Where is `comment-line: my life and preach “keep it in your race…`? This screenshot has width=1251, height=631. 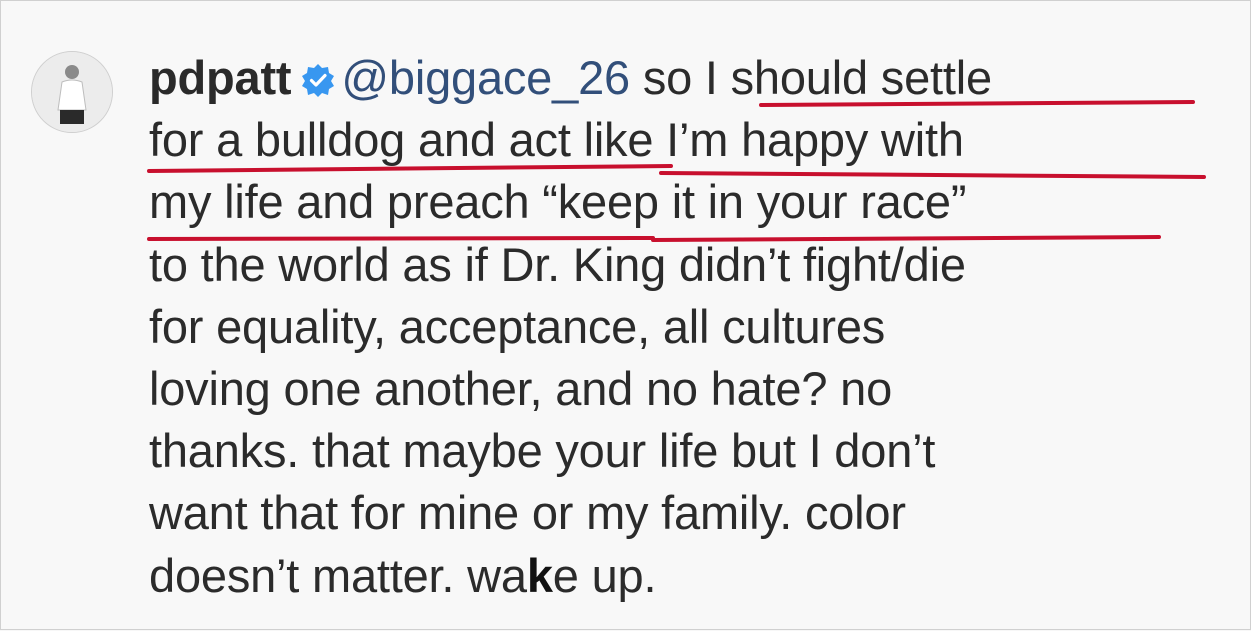
comment-line: my life and preach “keep it in your race… is located at coordinates (558, 202).